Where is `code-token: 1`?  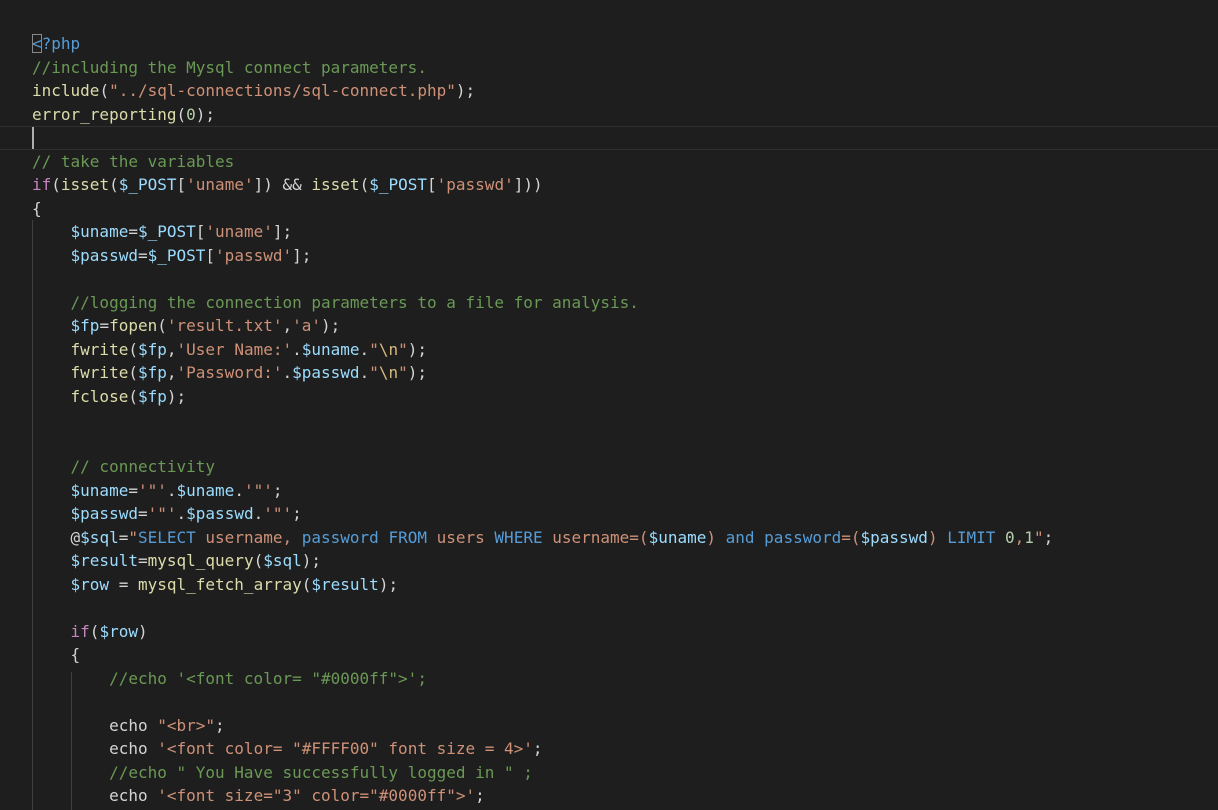 code-token: 1 is located at coordinates (1029, 537).